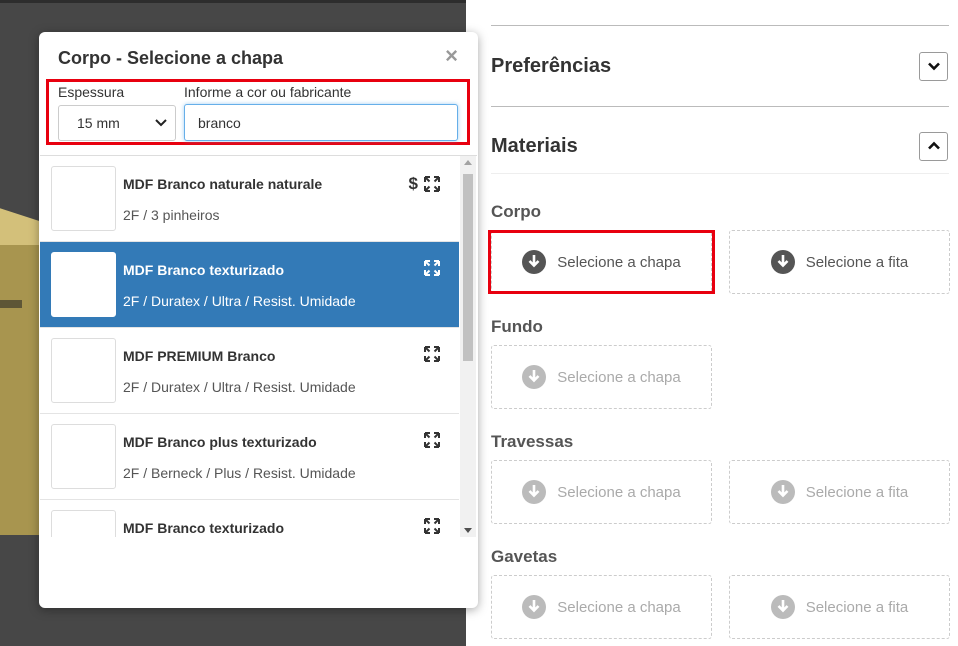 The width and height of the screenshot is (958, 646). I want to click on close-button: ×, so click(451, 56).